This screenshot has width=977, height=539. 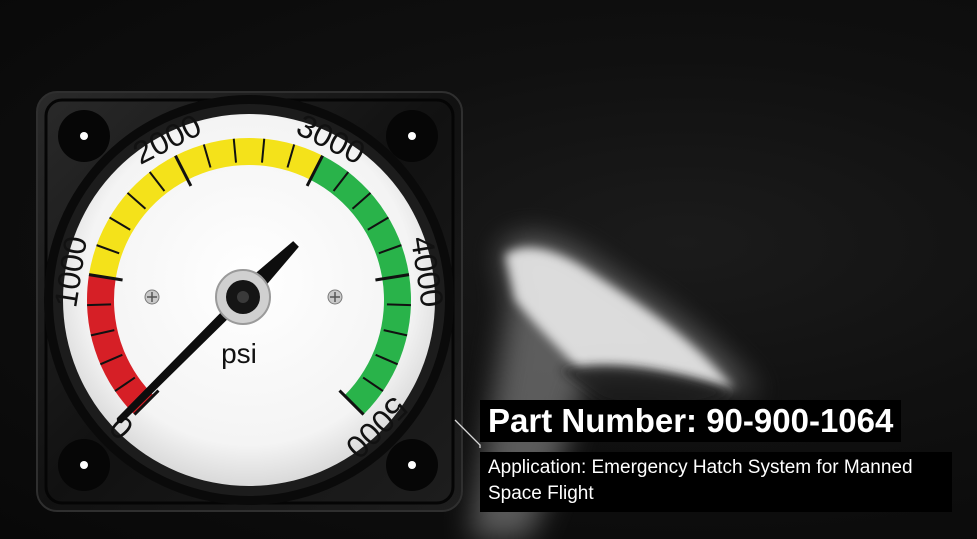 What do you see at coordinates (152, 297) in the screenshot?
I see `dial-screw-left` at bounding box center [152, 297].